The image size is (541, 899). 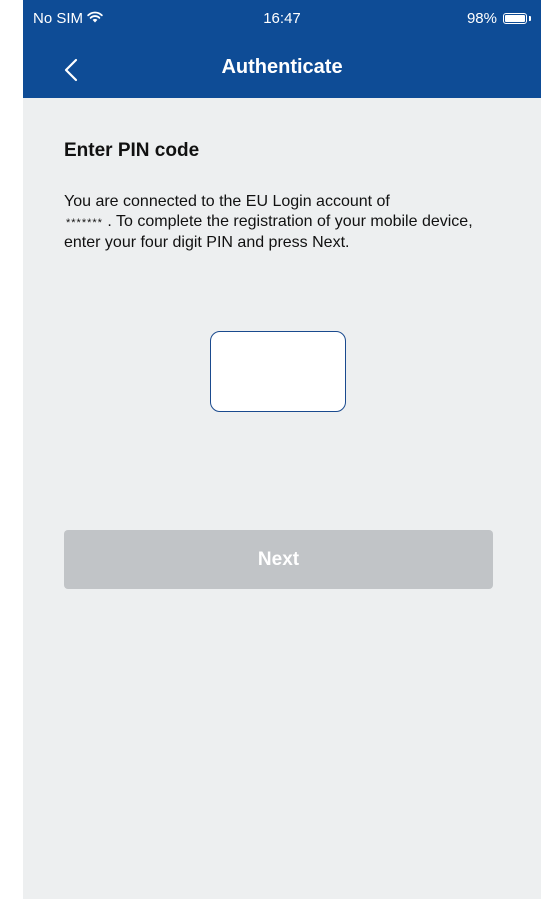 What do you see at coordinates (499, 18) in the screenshot?
I see `battery-indicator: 98%` at bounding box center [499, 18].